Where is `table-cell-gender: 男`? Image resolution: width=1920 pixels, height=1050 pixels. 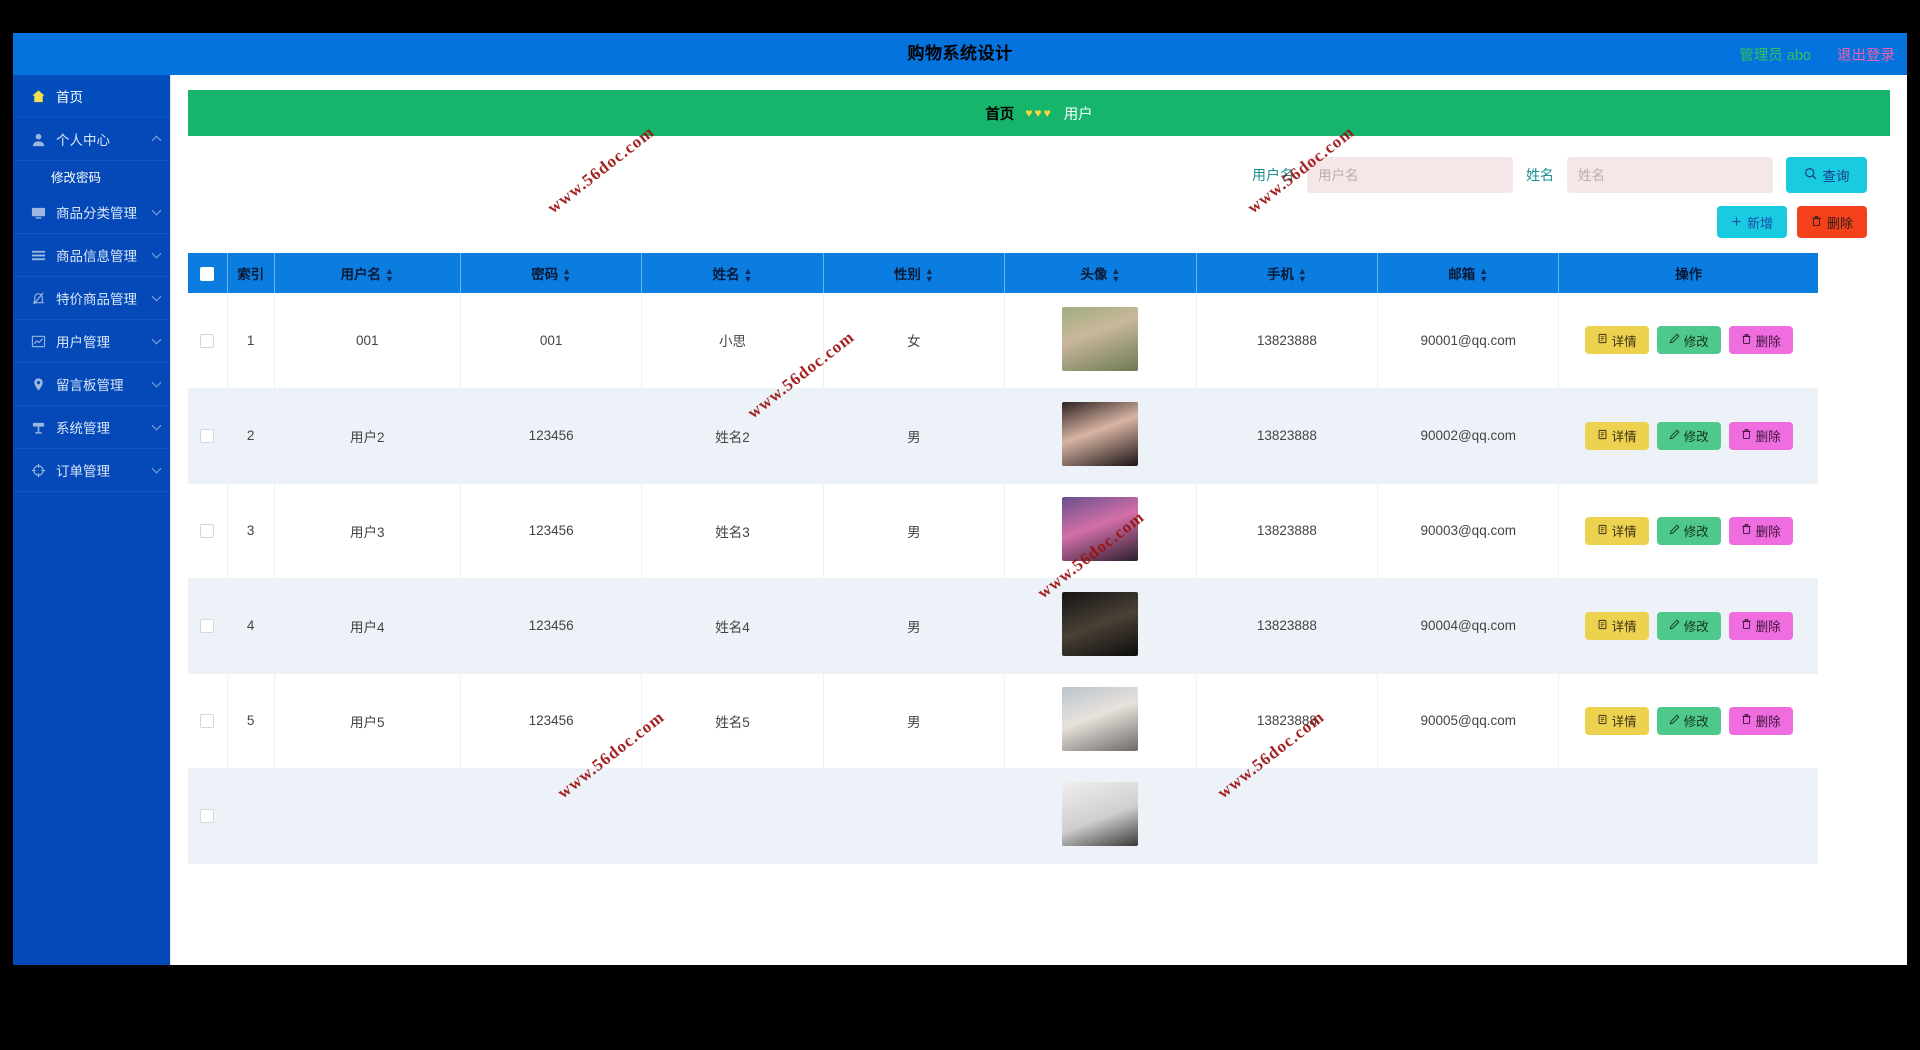
table-cell-gender: 男 is located at coordinates (914, 721).